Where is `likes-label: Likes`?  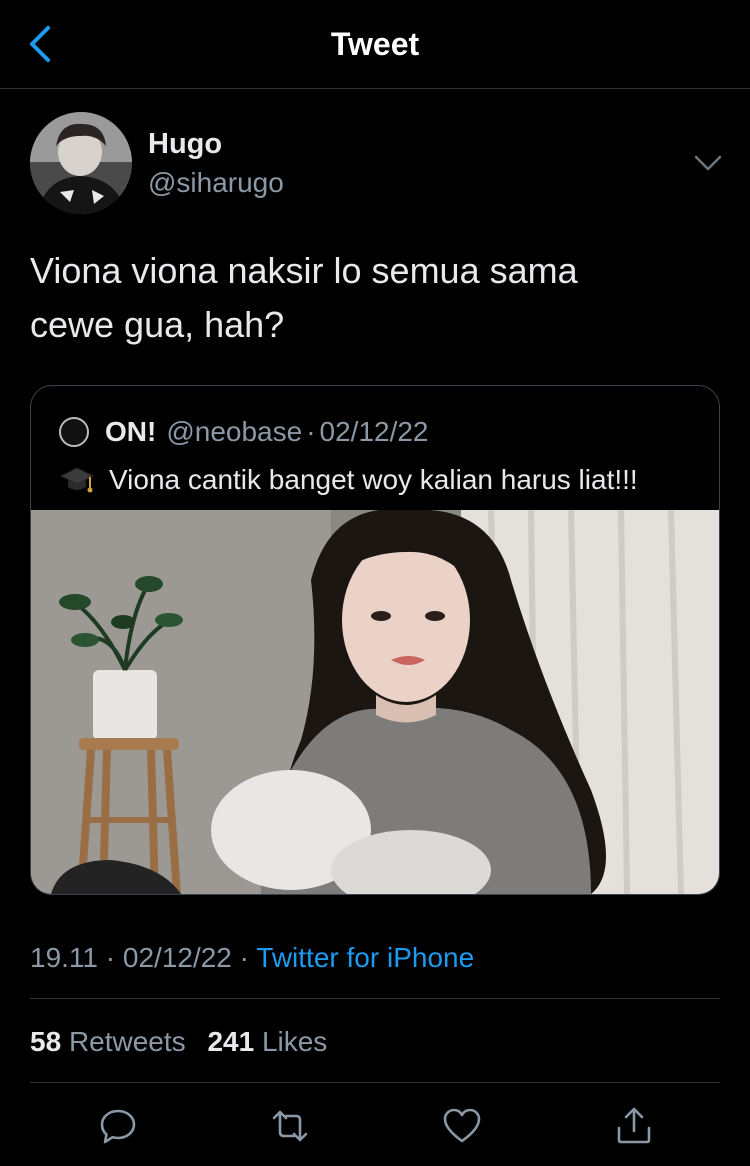
likes-label: Likes is located at coordinates (294, 1041).